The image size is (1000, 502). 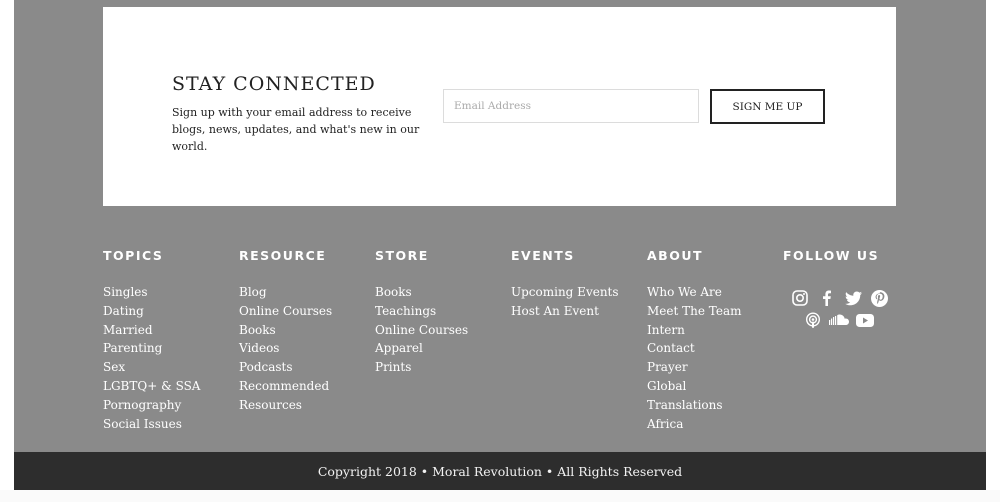 I want to click on footer-link: Dating, so click(x=168, y=311).